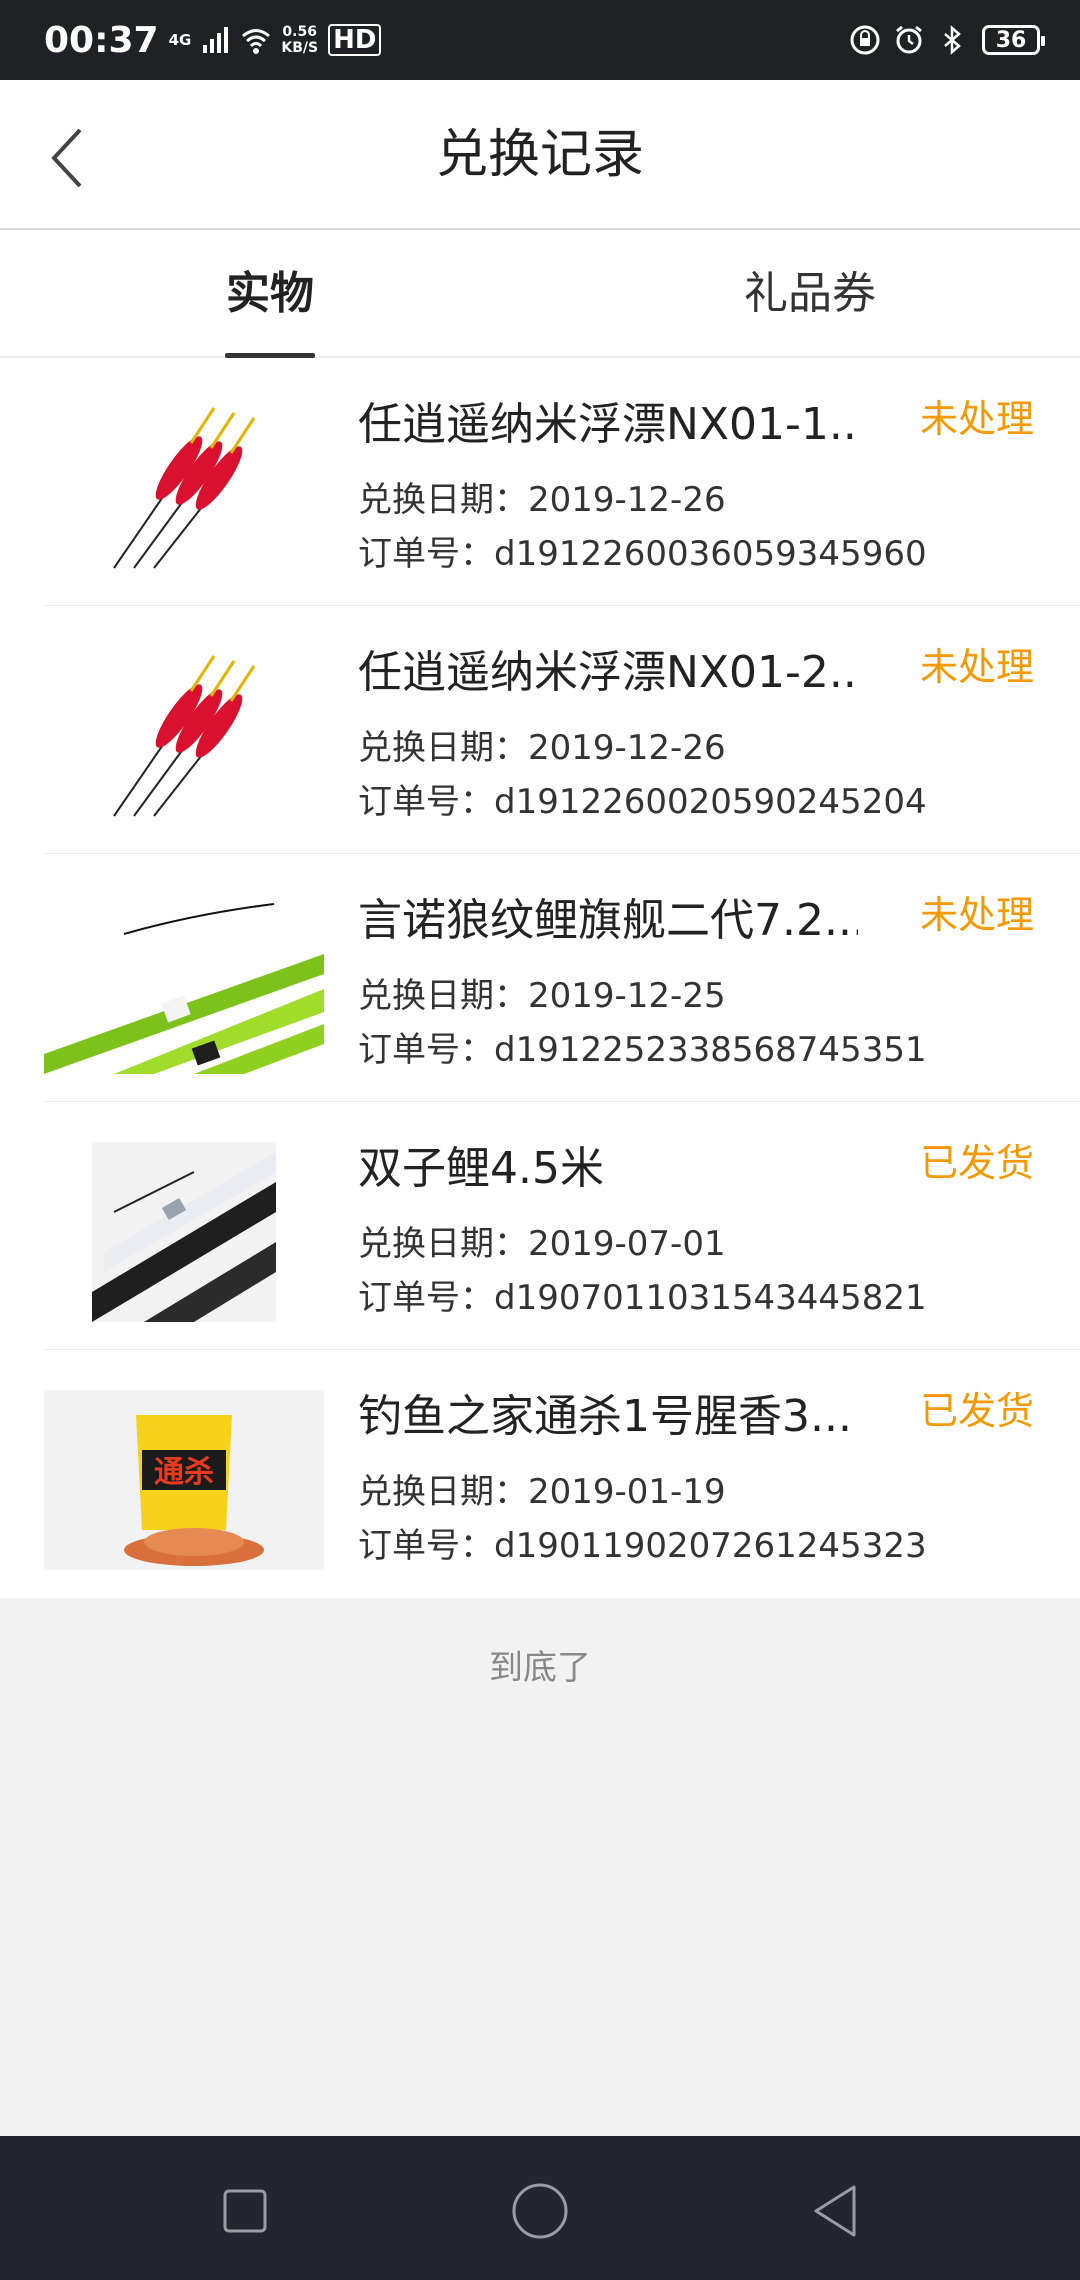 Image resolution: width=1080 pixels, height=2280 pixels. I want to click on bait-bag-icon: 通杀, so click(184, 1480).